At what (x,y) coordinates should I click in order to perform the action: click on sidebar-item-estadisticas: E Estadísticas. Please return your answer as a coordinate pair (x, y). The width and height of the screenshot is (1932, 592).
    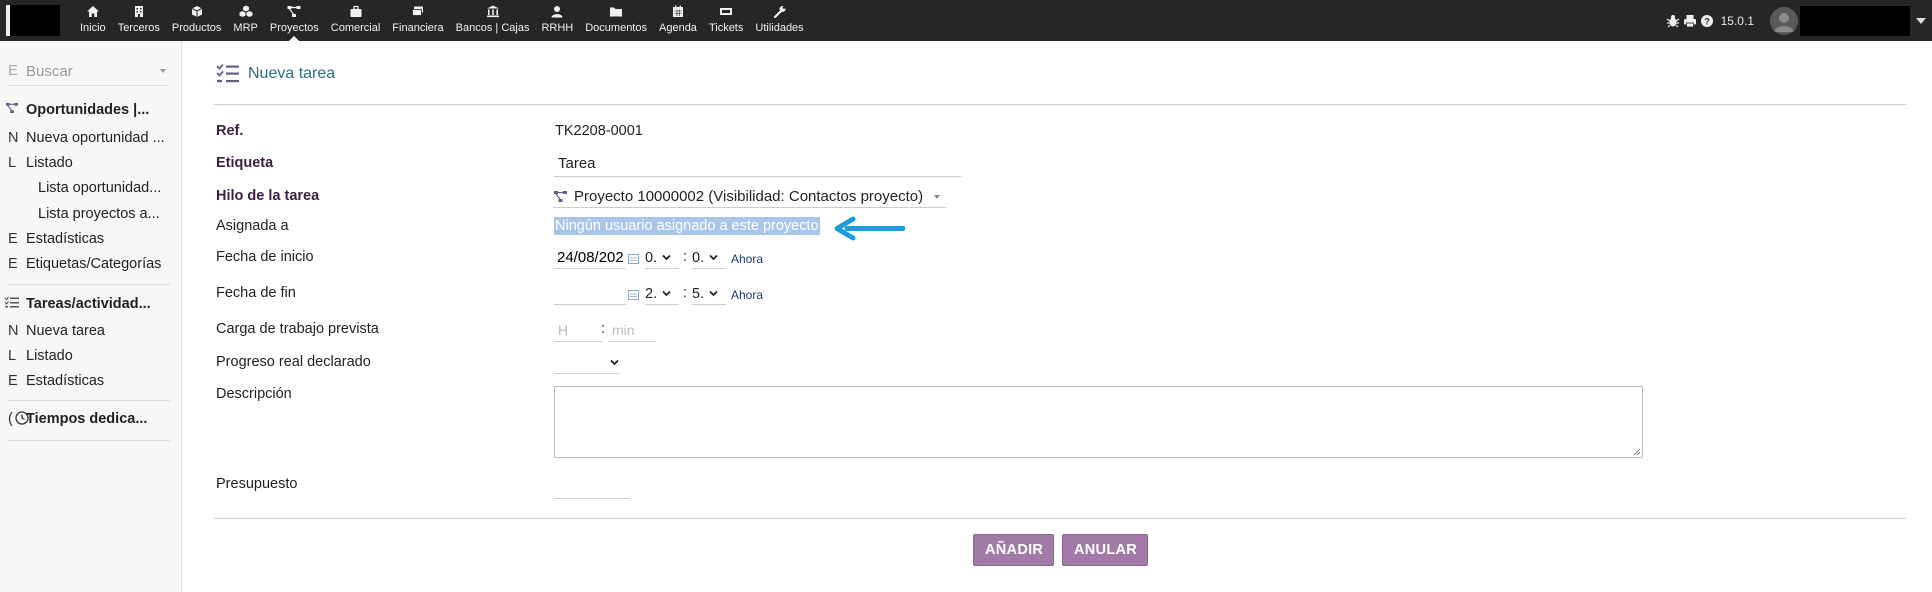
    Looking at the image, I should click on (92, 239).